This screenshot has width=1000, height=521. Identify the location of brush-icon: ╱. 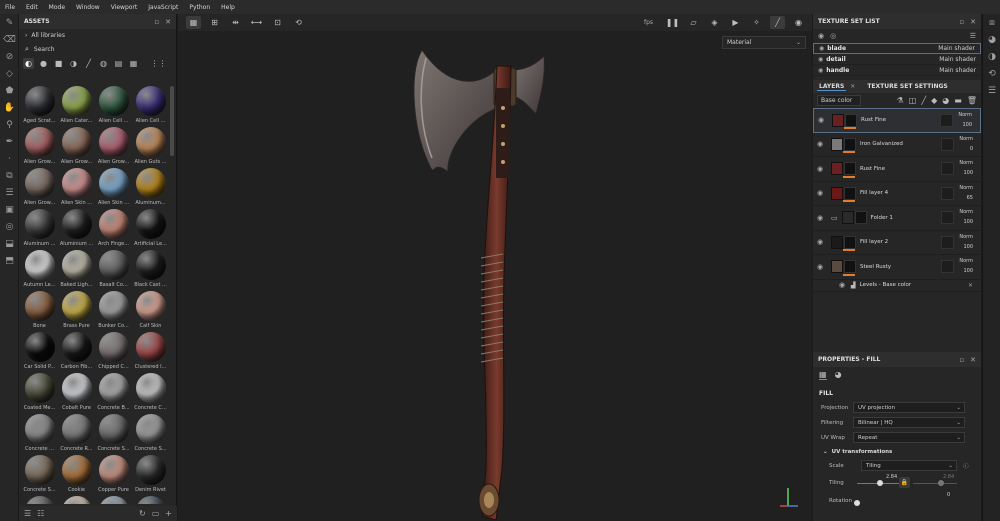
(777, 22).